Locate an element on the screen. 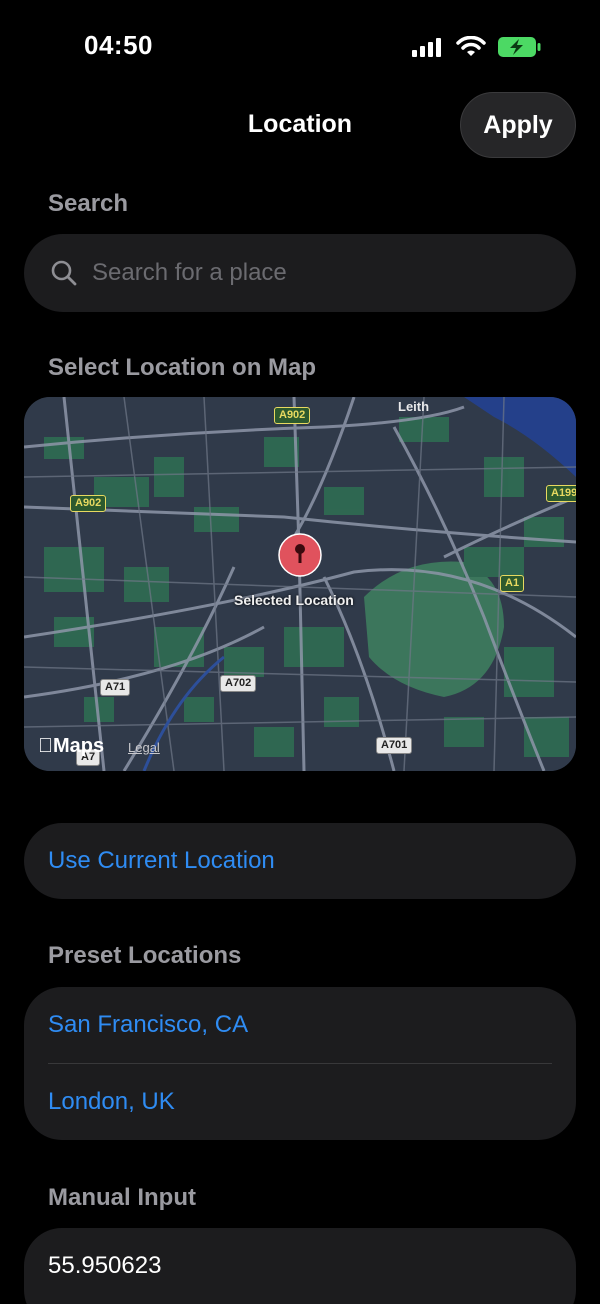  road-sign: A701 is located at coordinates (394, 745).